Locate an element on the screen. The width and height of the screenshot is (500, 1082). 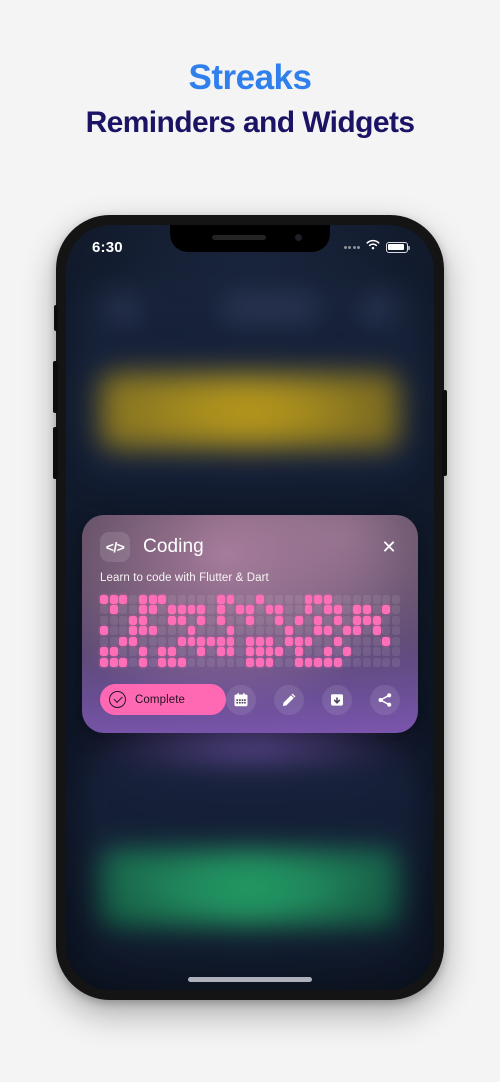
volume-down-button is located at coordinates (55, 453).